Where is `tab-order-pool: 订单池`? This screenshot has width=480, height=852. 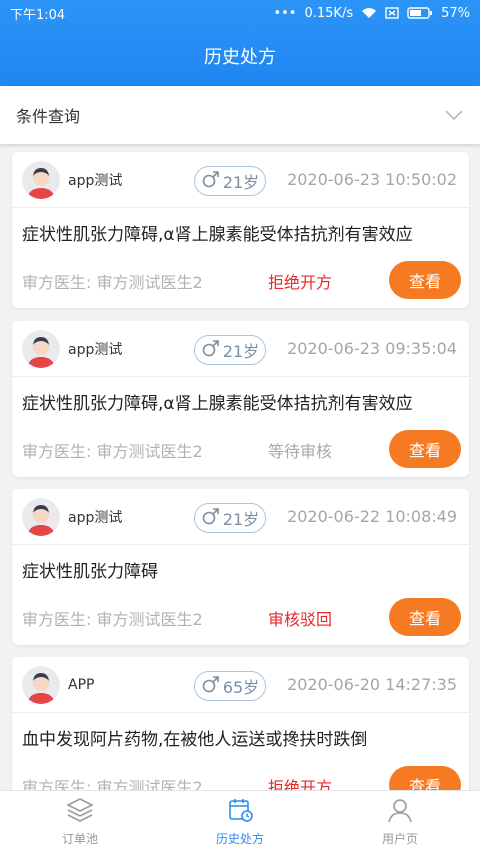
tab-order-pool: 订单池 is located at coordinates (80, 821).